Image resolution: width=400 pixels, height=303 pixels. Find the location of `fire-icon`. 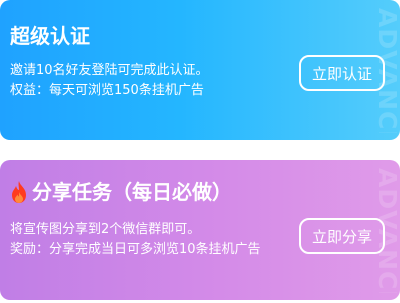

fire-icon is located at coordinates (19, 192).